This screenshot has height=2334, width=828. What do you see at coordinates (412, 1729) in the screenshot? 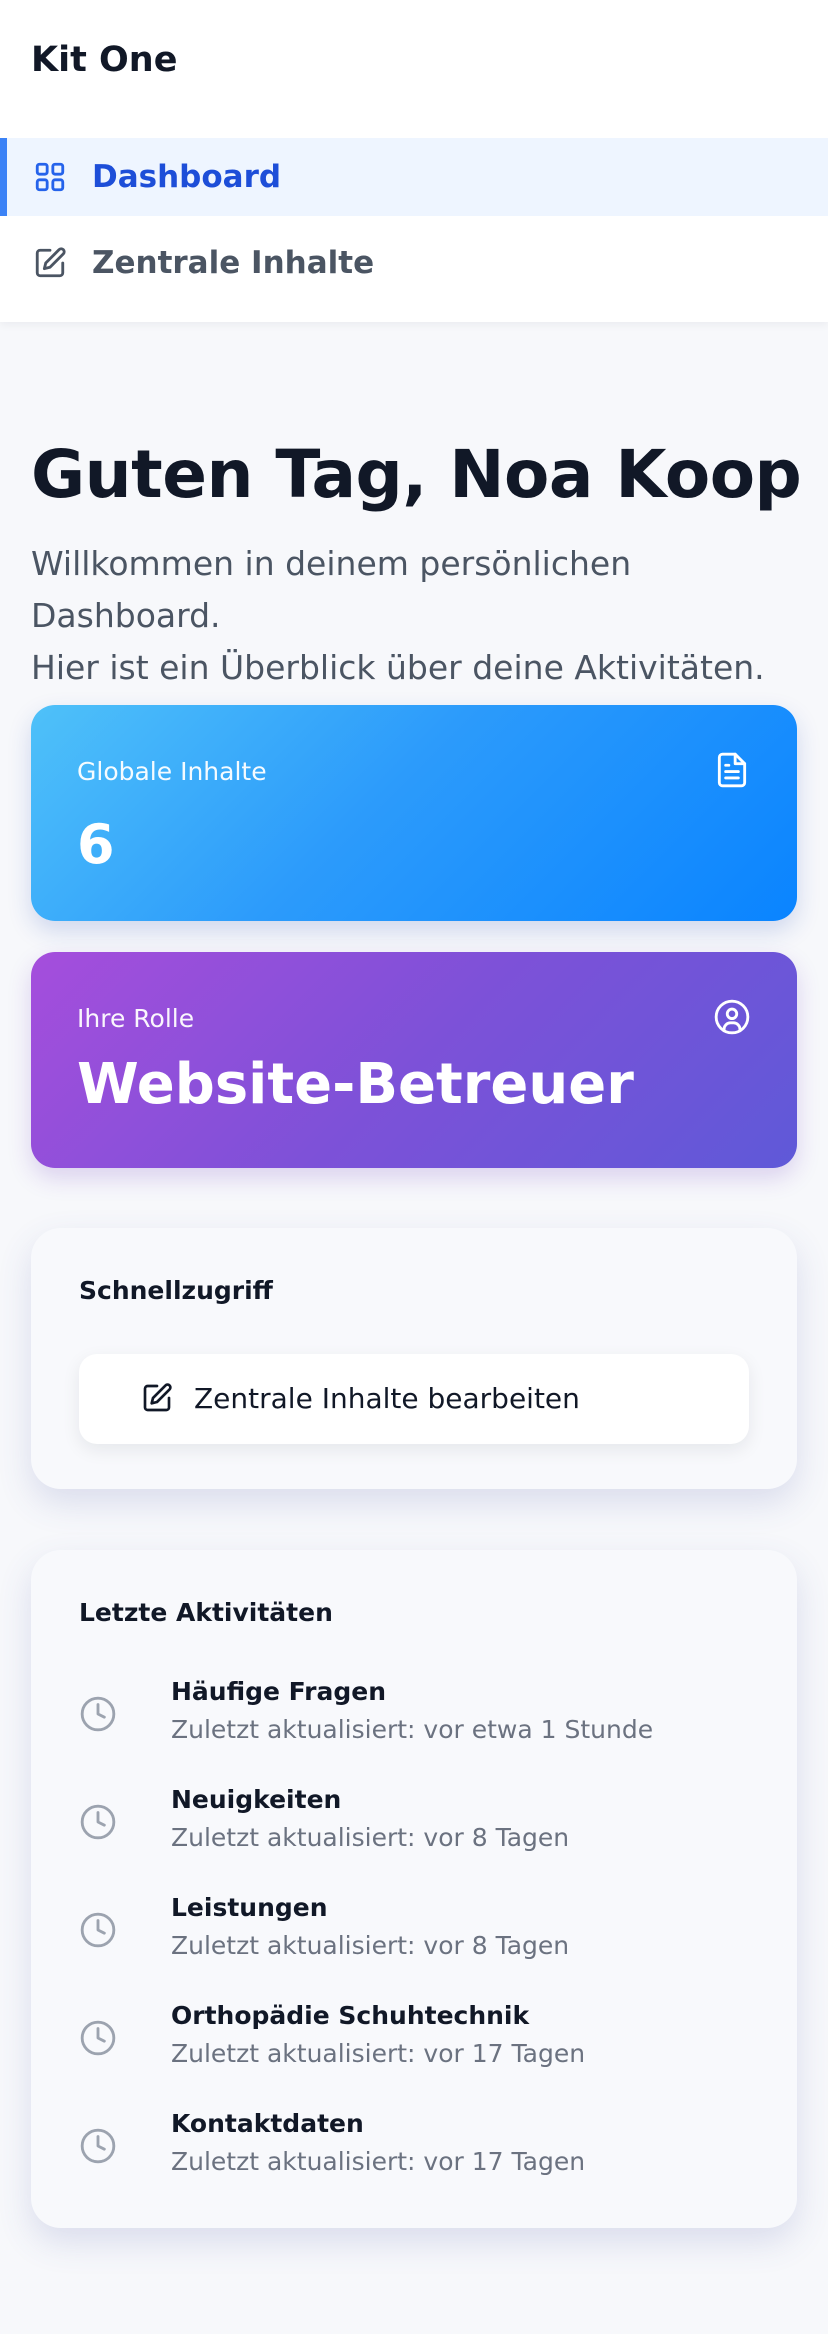
I see `activity-meta: Zuletzt aktualisiert: vor etwa 1 Stunde` at bounding box center [412, 1729].